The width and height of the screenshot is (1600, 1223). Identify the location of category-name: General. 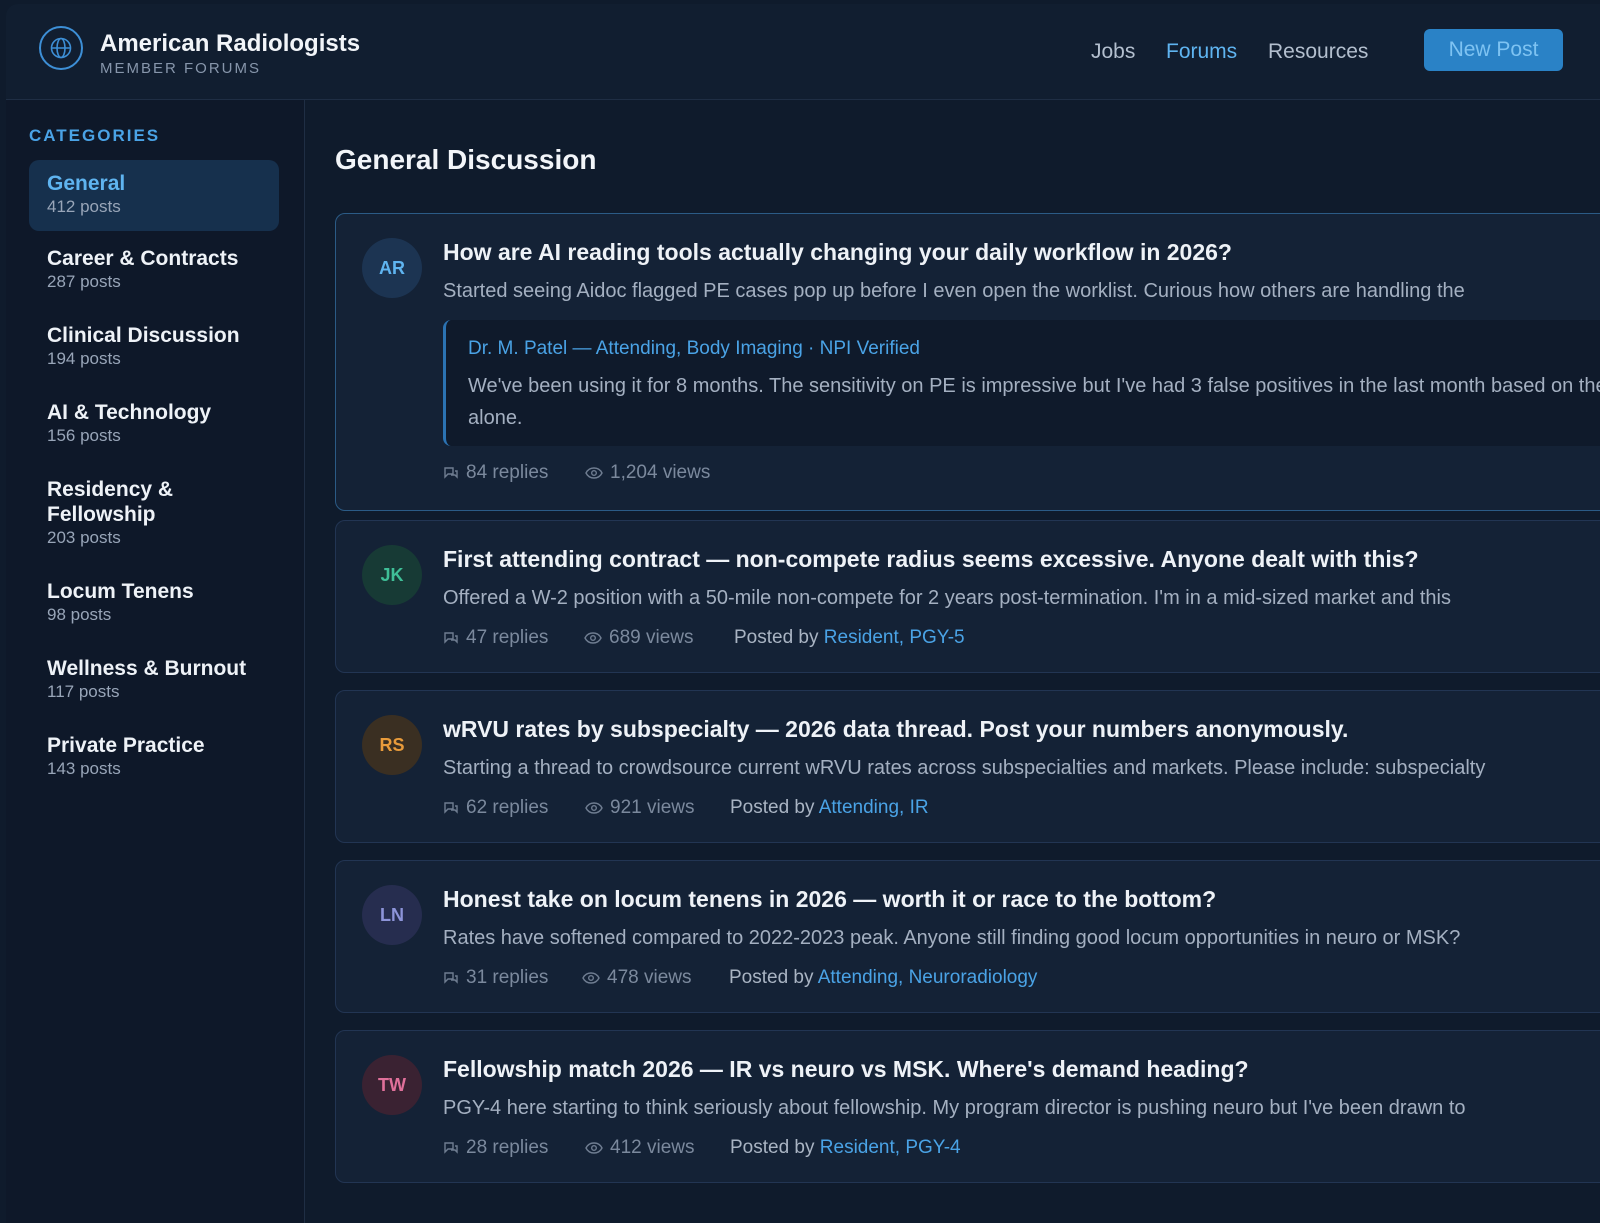
(86, 183).